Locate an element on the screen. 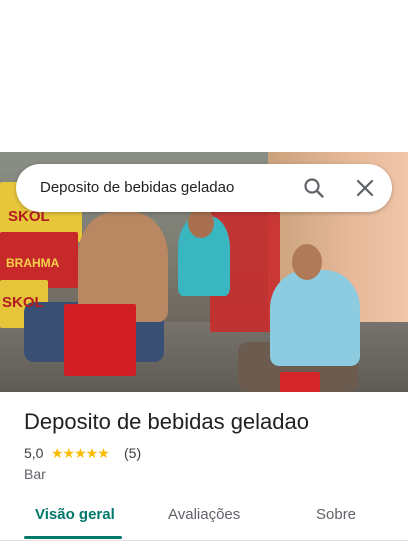 The height and width of the screenshot is (544, 408). brand-label: SKOL is located at coordinates (23, 302).